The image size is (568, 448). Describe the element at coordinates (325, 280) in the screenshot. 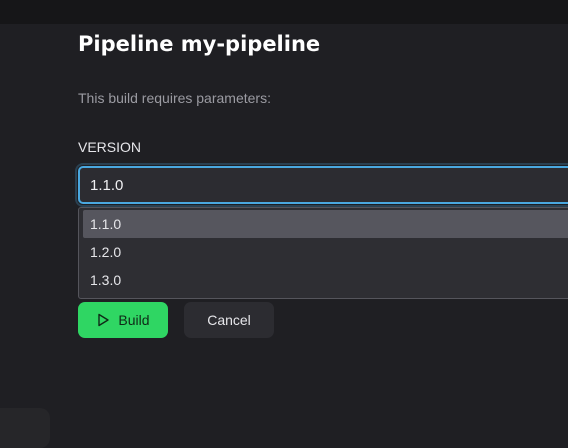

I see `version-option-1-3-0: 1.3.0` at that location.